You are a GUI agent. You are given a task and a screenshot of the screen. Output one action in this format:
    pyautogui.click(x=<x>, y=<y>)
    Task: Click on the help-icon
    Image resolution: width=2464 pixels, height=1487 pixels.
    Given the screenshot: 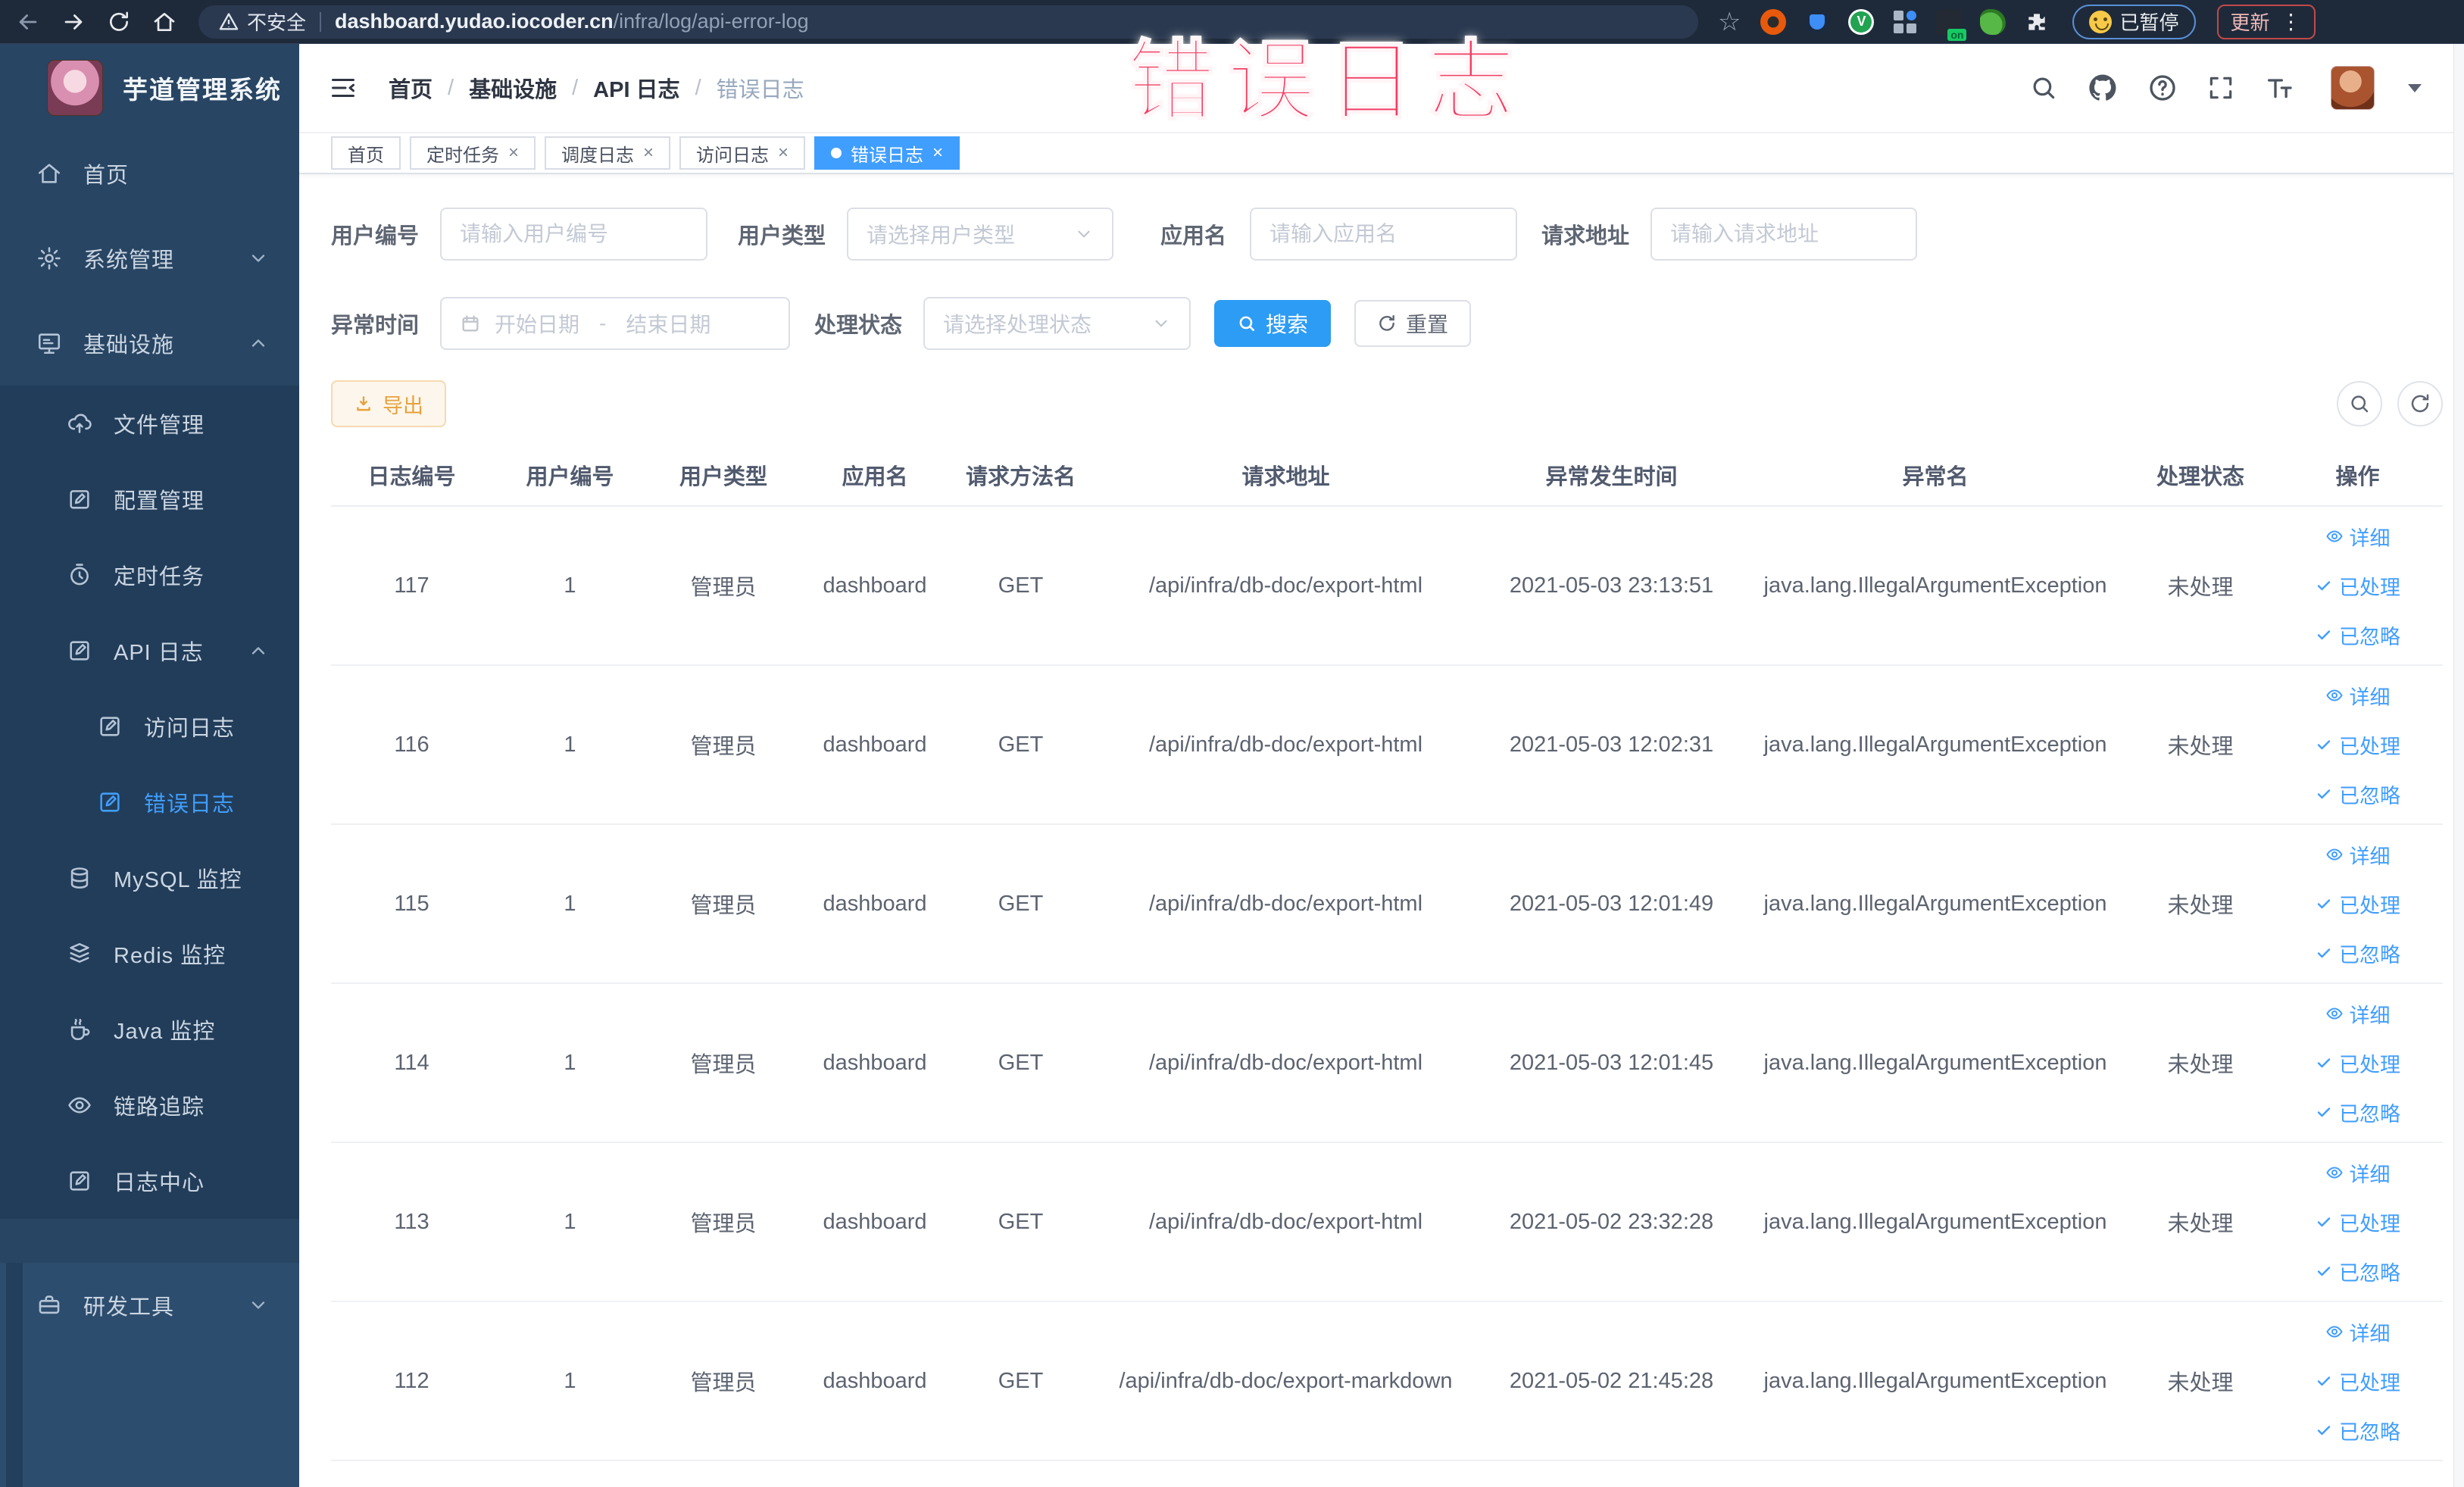 What is the action you would take?
    pyautogui.click(x=2162, y=88)
    